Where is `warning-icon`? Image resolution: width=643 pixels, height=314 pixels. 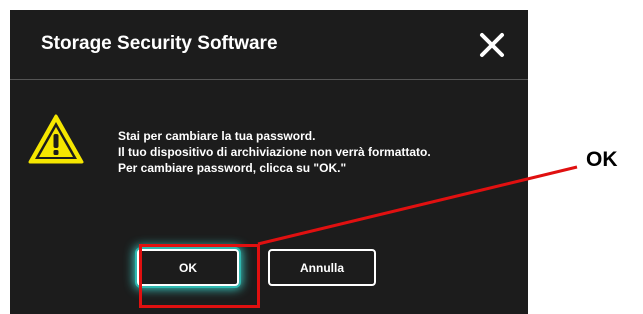
warning-icon is located at coordinates (56, 139).